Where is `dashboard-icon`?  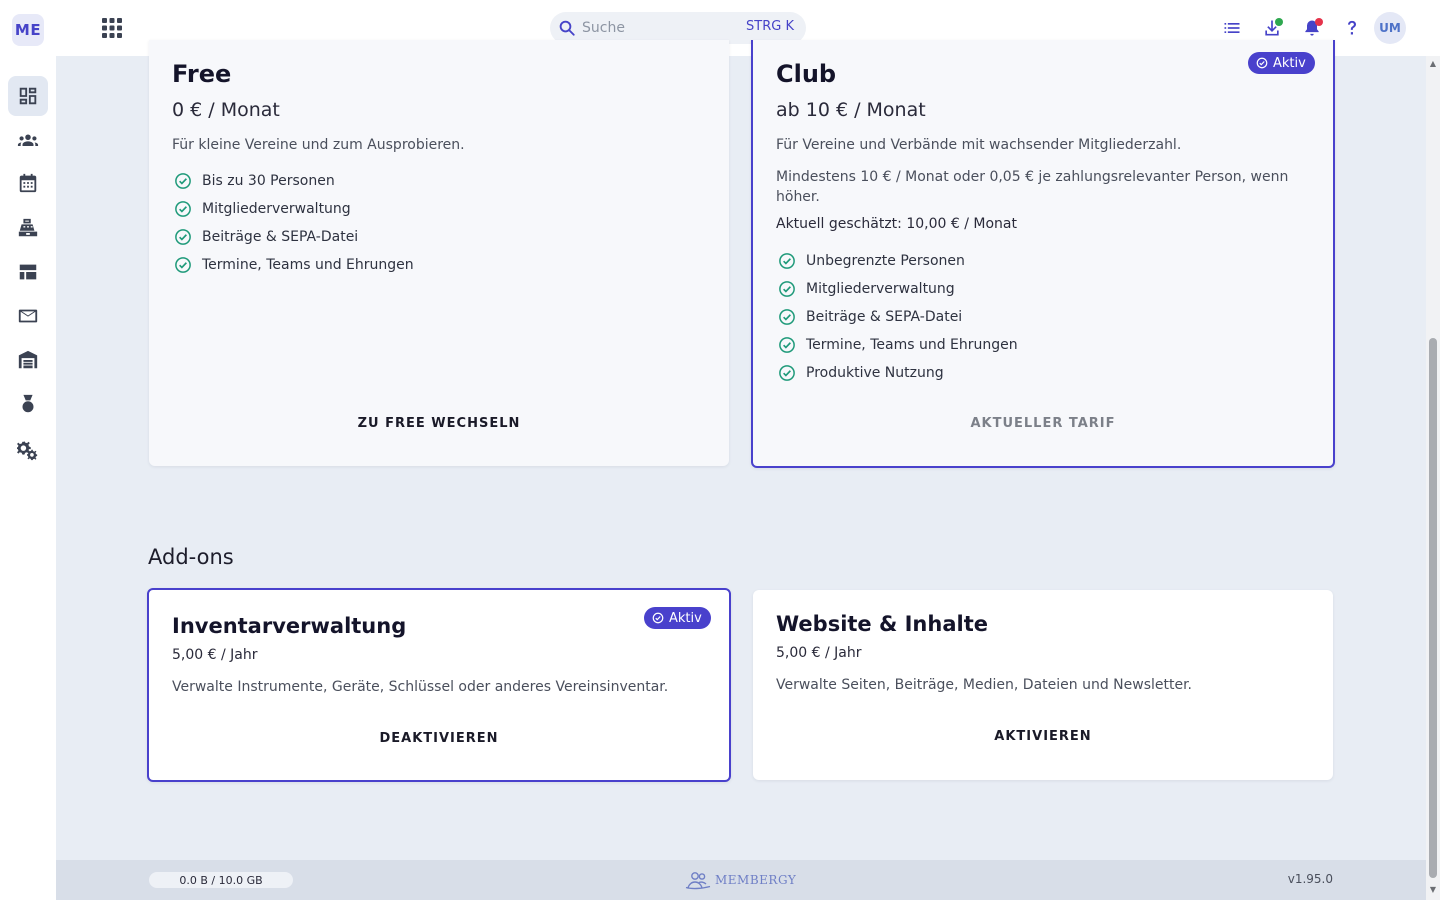 dashboard-icon is located at coordinates (28, 96).